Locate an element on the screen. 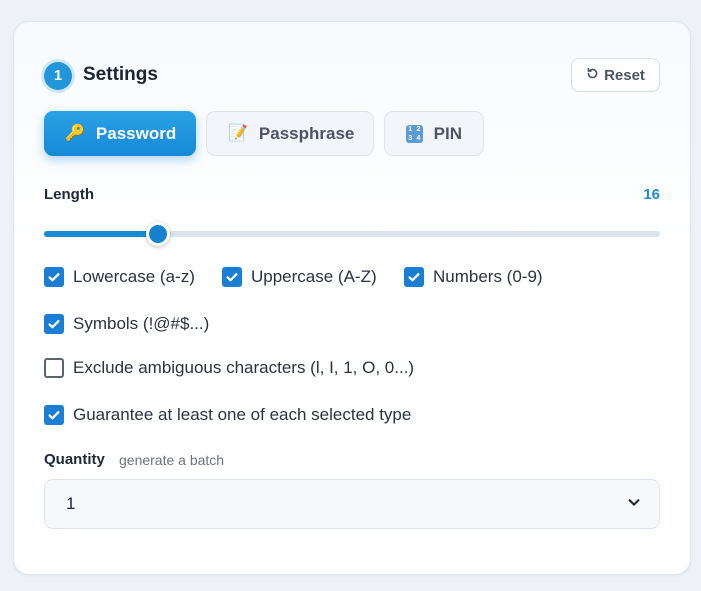  quantity-select: 1 is located at coordinates (352, 504).